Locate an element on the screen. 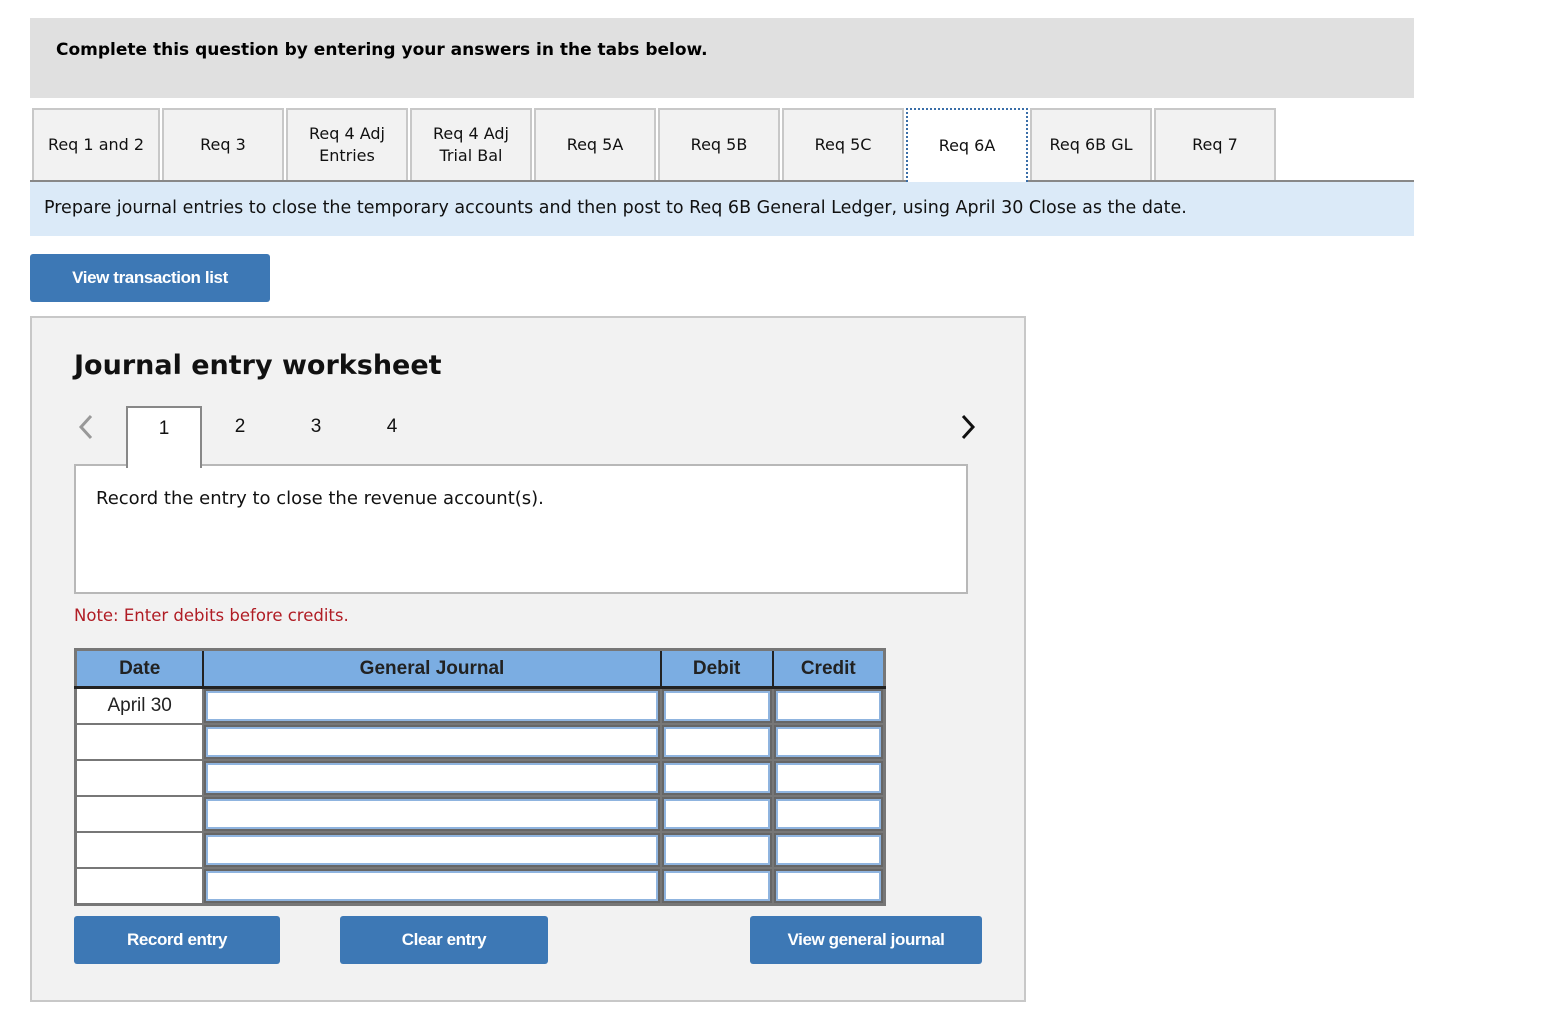 Image resolution: width=1542 pixels, height=1014 pixels. step-tab-1: 1 is located at coordinates (164, 437).